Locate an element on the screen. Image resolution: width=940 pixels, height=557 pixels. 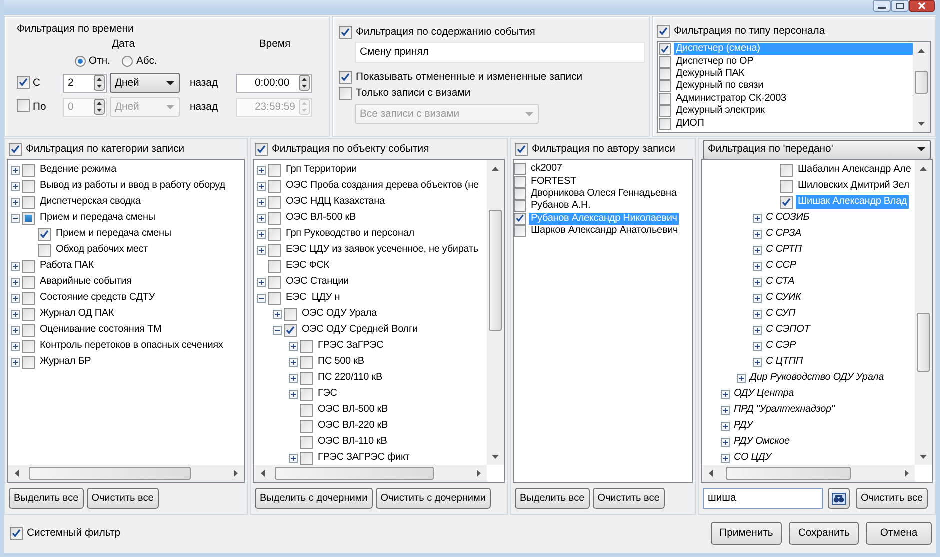
tree-item: ОЭС ОДУ Урала is located at coordinates (340, 314).